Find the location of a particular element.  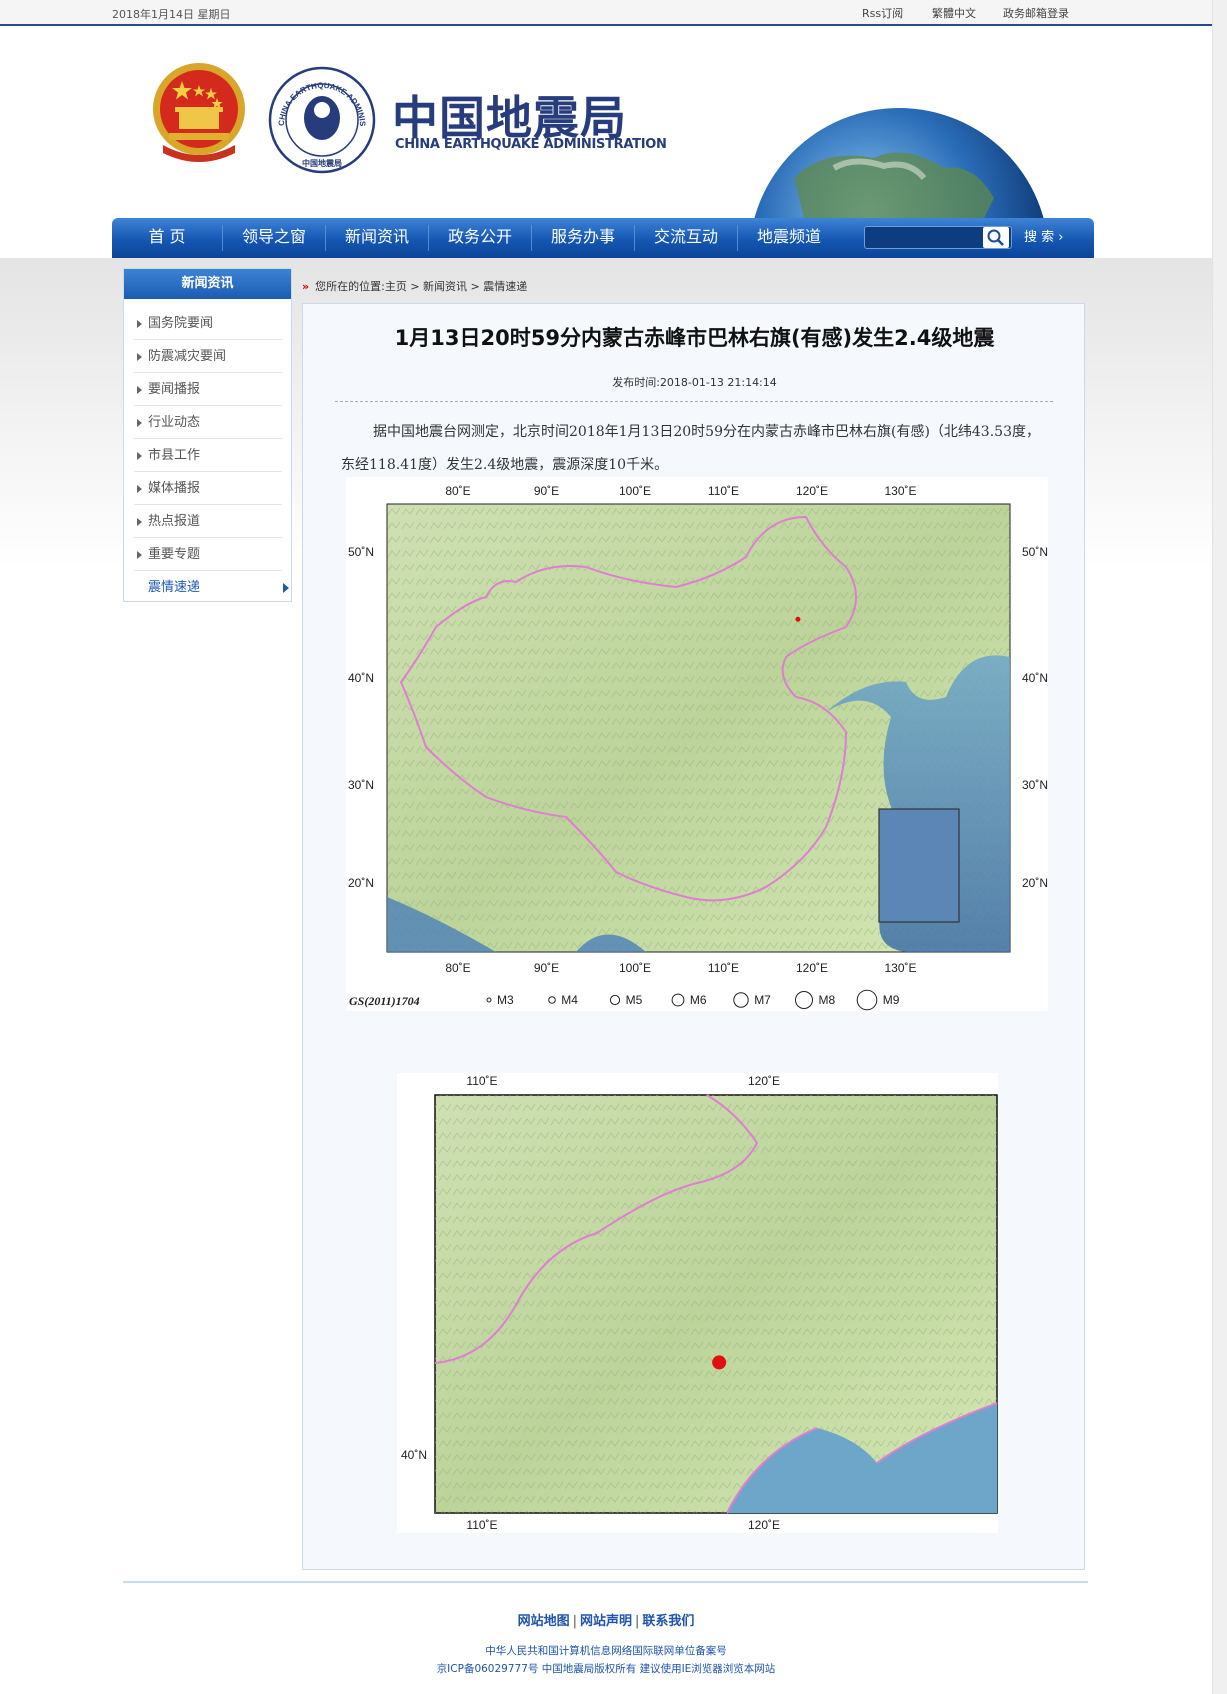

publish-time: 发布时间:2018-01-13 21:14:14 is located at coordinates (694, 382).